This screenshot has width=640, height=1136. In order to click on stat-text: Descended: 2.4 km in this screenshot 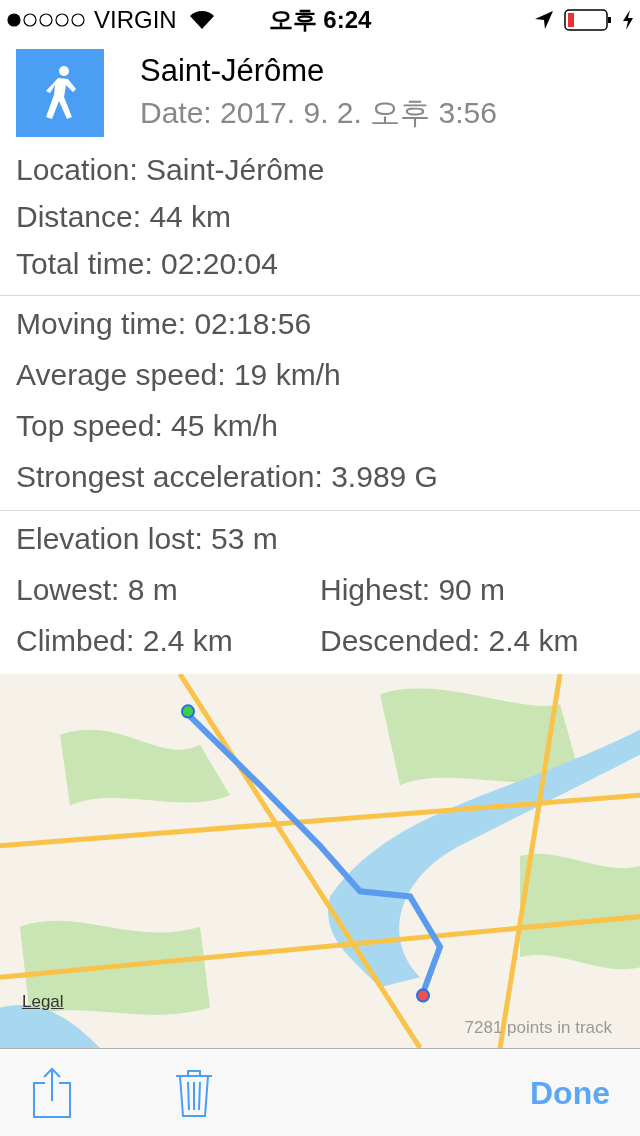, I will do `click(450, 641)`.